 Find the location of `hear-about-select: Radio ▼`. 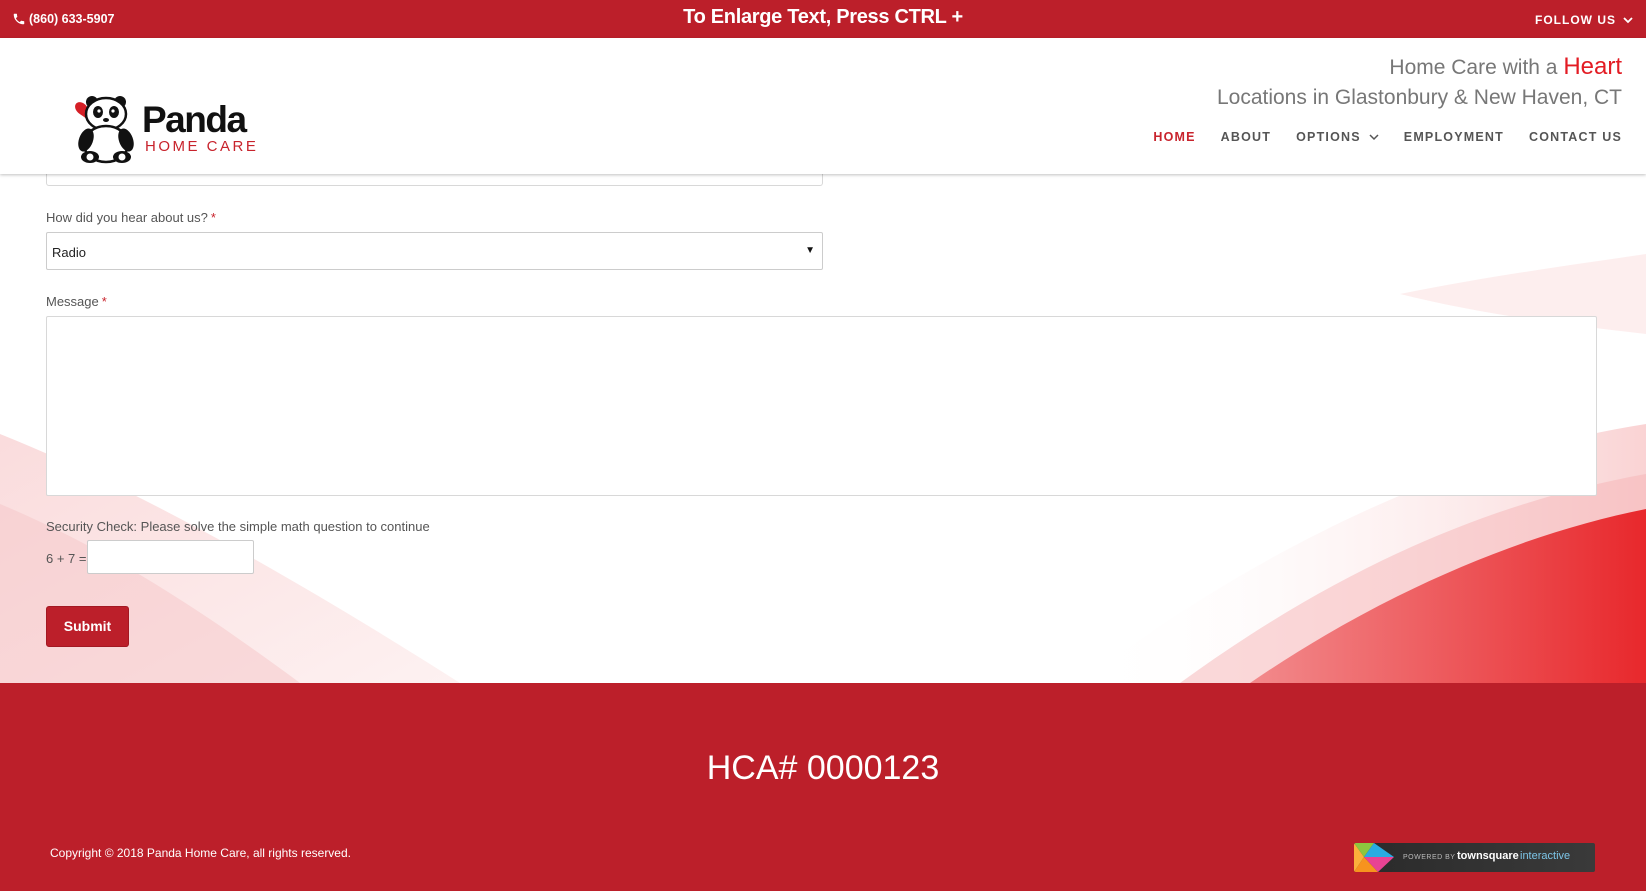

hear-about-select: Radio ▼ is located at coordinates (434, 251).